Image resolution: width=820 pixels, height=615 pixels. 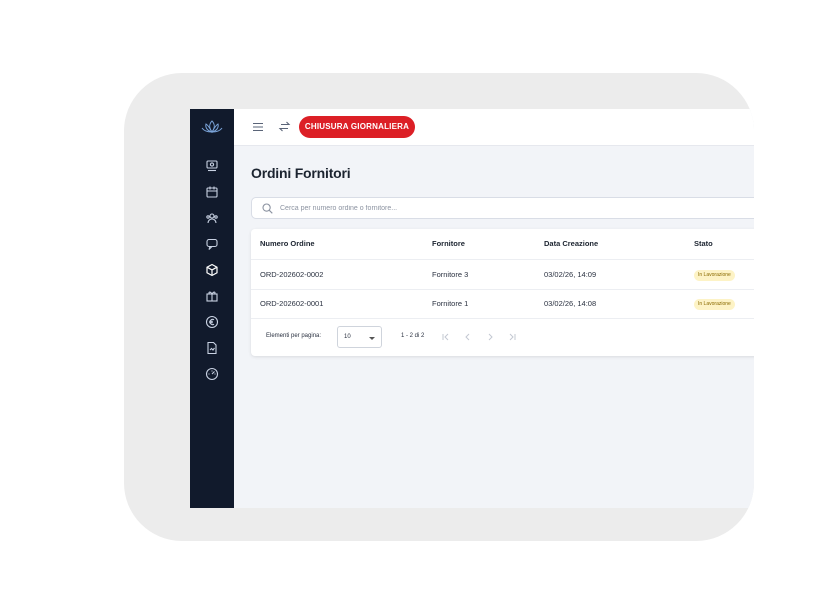 What do you see at coordinates (212, 192) in the screenshot?
I see `calendar-icon` at bounding box center [212, 192].